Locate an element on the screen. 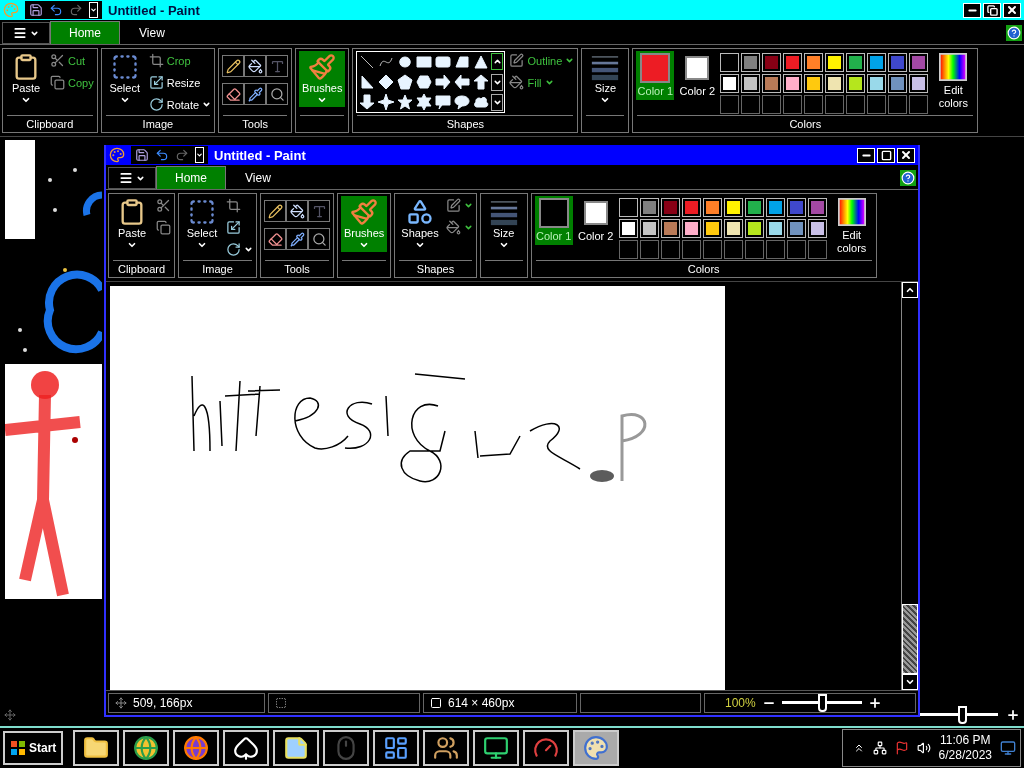 Image resolution: width=1024 pixels, height=768 pixels. shapes-button: Shapes is located at coordinates (420, 224).